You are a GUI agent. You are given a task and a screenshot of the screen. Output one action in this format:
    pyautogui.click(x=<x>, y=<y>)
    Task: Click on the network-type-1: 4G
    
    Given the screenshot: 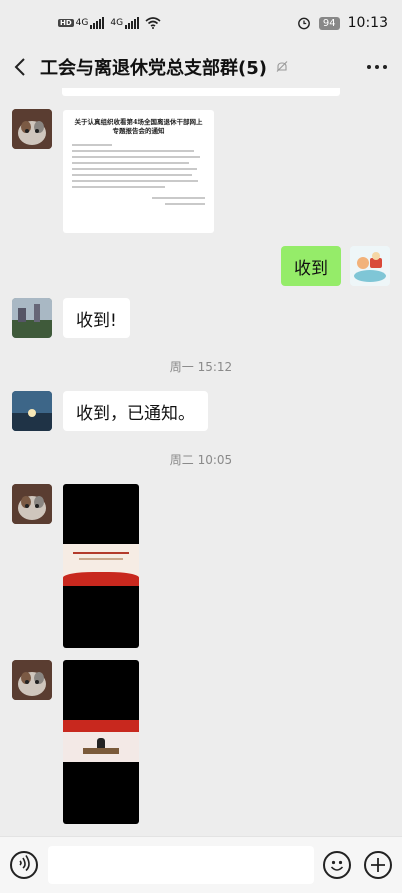 What is the action you would take?
    pyautogui.click(x=82, y=23)
    